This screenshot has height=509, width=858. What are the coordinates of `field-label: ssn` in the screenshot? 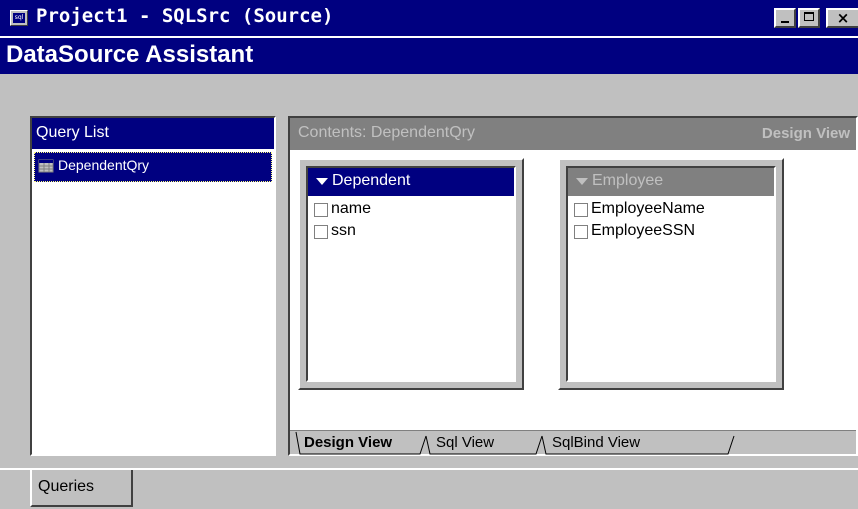 It's located at (343, 230).